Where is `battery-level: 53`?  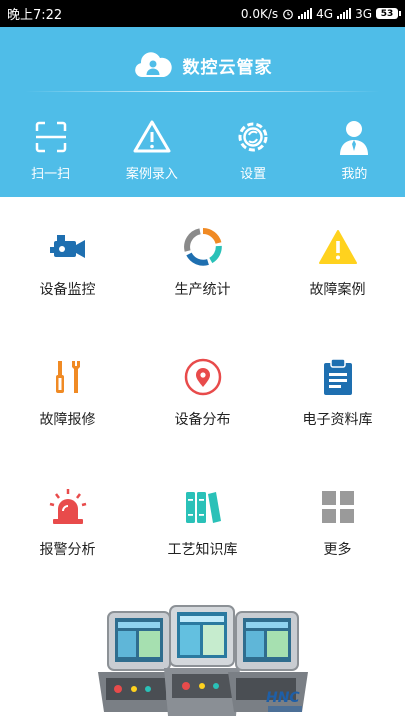 battery-level: 53 is located at coordinates (387, 13).